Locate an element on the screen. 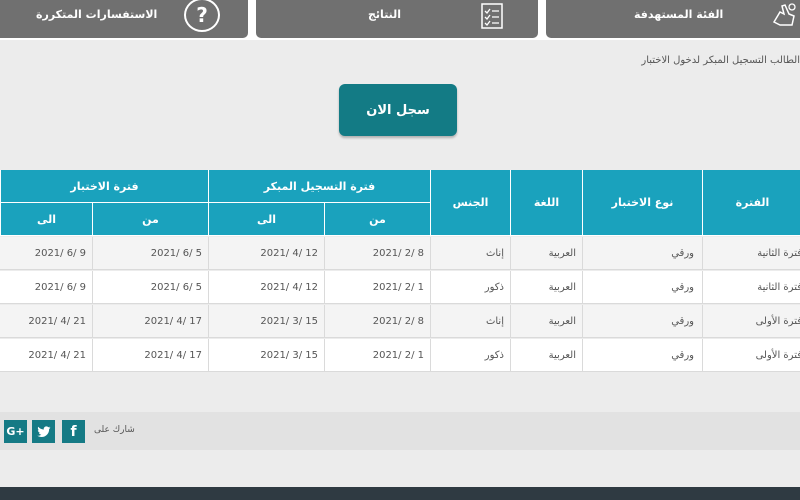 The height and width of the screenshot is (500, 800). intro-text: الطالب التسجيل المبكر لدخول الاختبار is located at coordinates (720, 60).